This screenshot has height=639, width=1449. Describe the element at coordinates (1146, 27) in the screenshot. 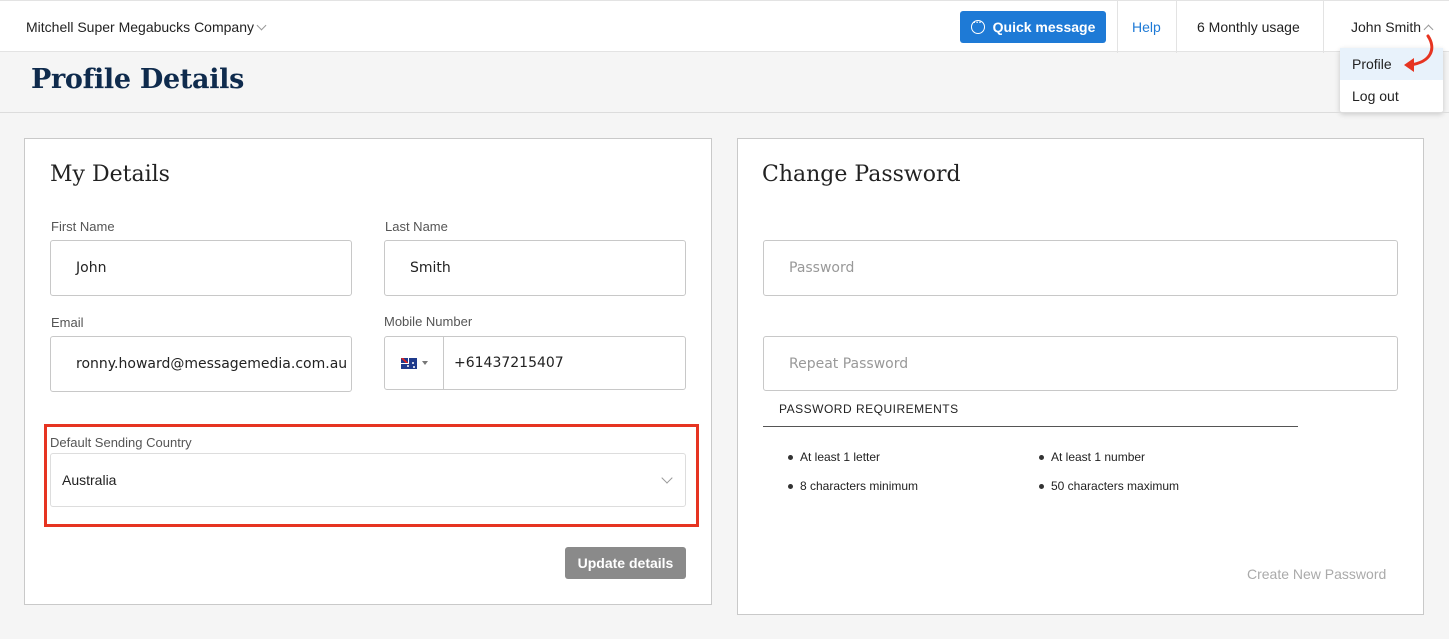

I see `help-link: Help` at that location.